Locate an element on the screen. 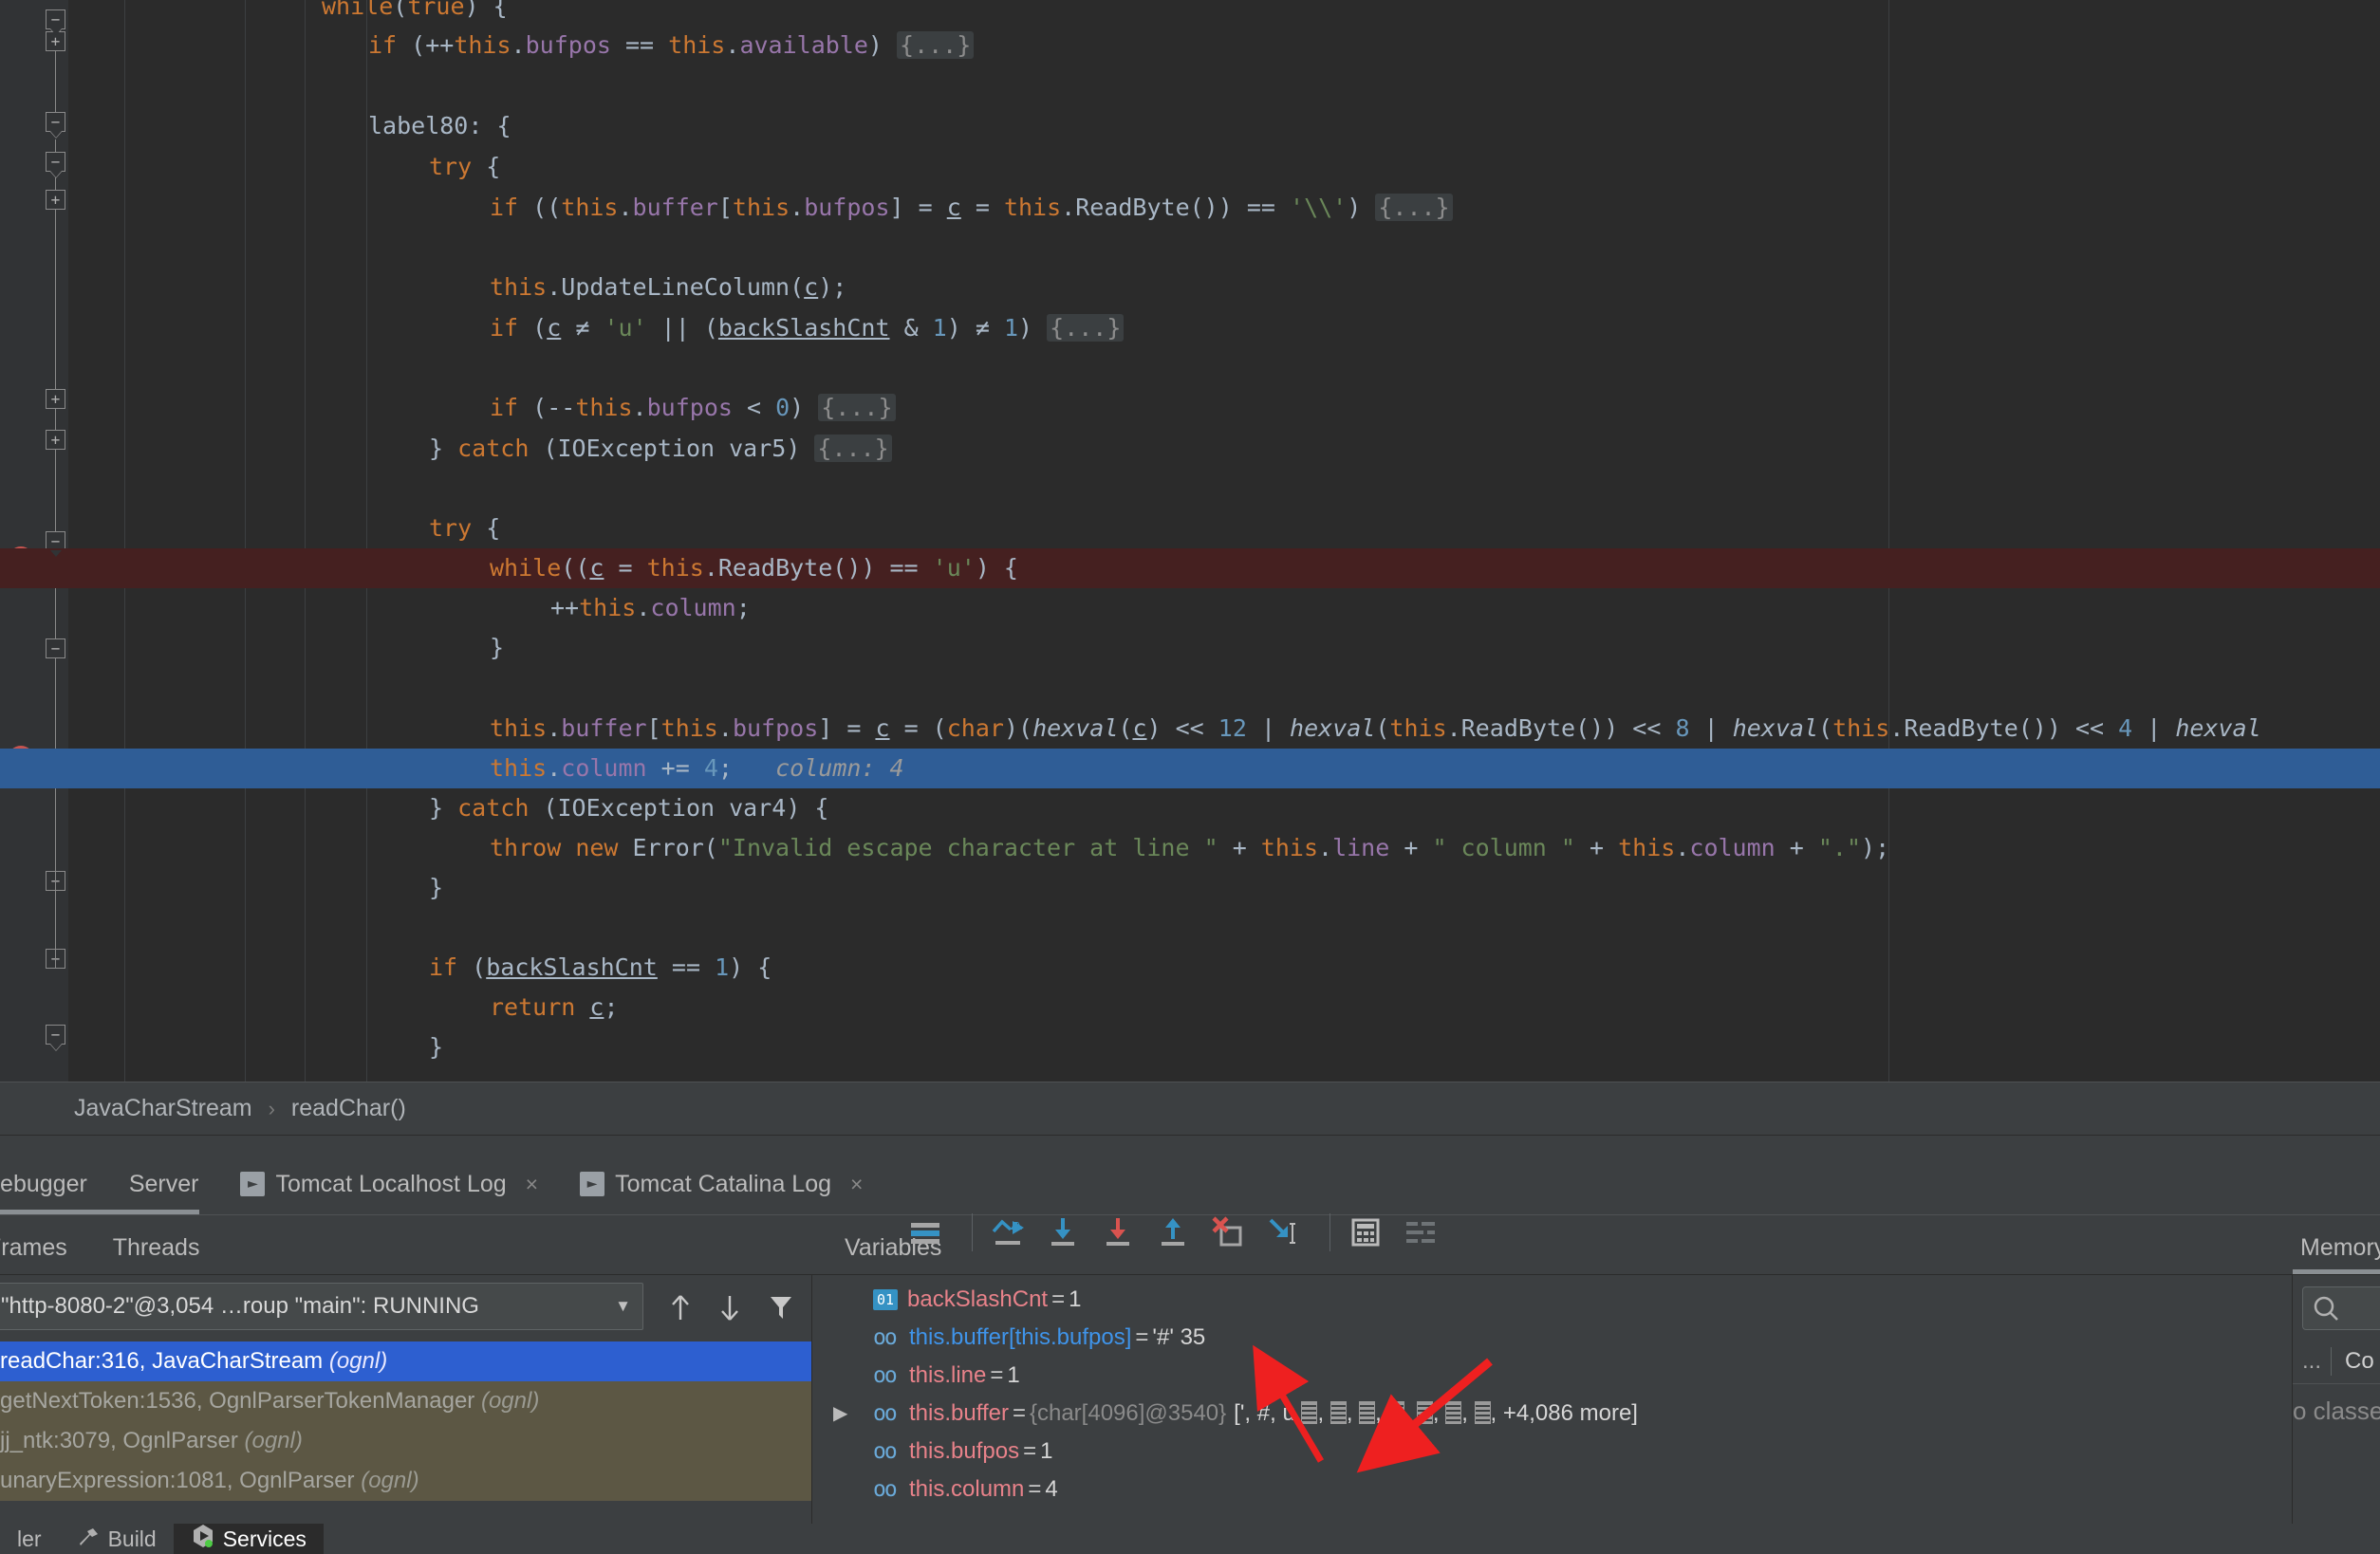 Image resolution: width=2380 pixels, height=1554 pixels. tab-label: Tomcat Catalina Log is located at coordinates (723, 1183).